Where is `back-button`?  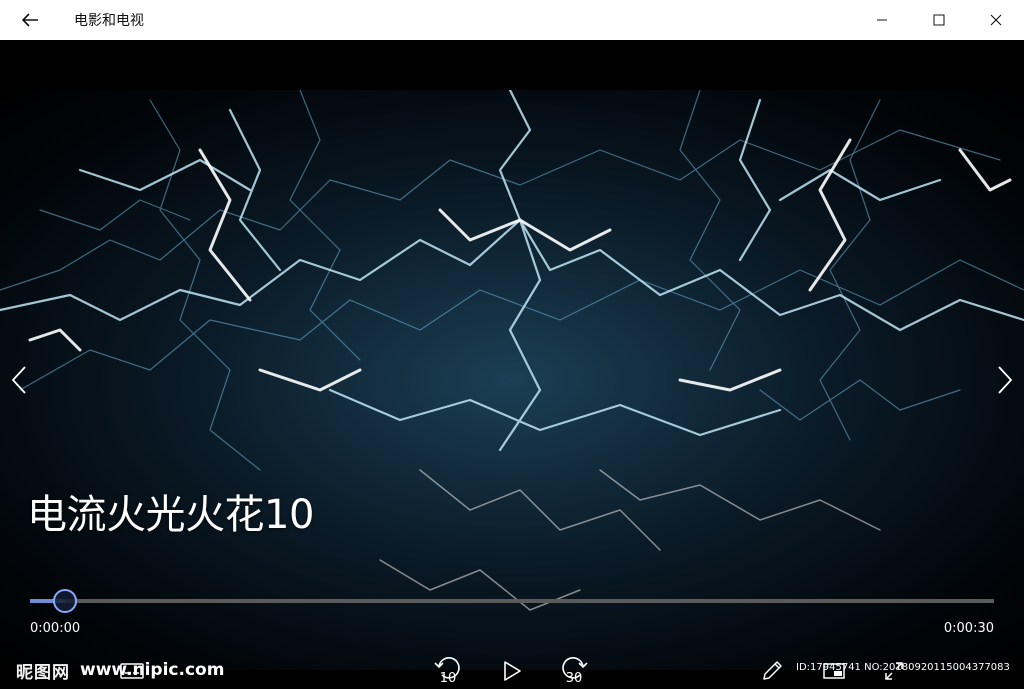
back-button is located at coordinates (30, 20).